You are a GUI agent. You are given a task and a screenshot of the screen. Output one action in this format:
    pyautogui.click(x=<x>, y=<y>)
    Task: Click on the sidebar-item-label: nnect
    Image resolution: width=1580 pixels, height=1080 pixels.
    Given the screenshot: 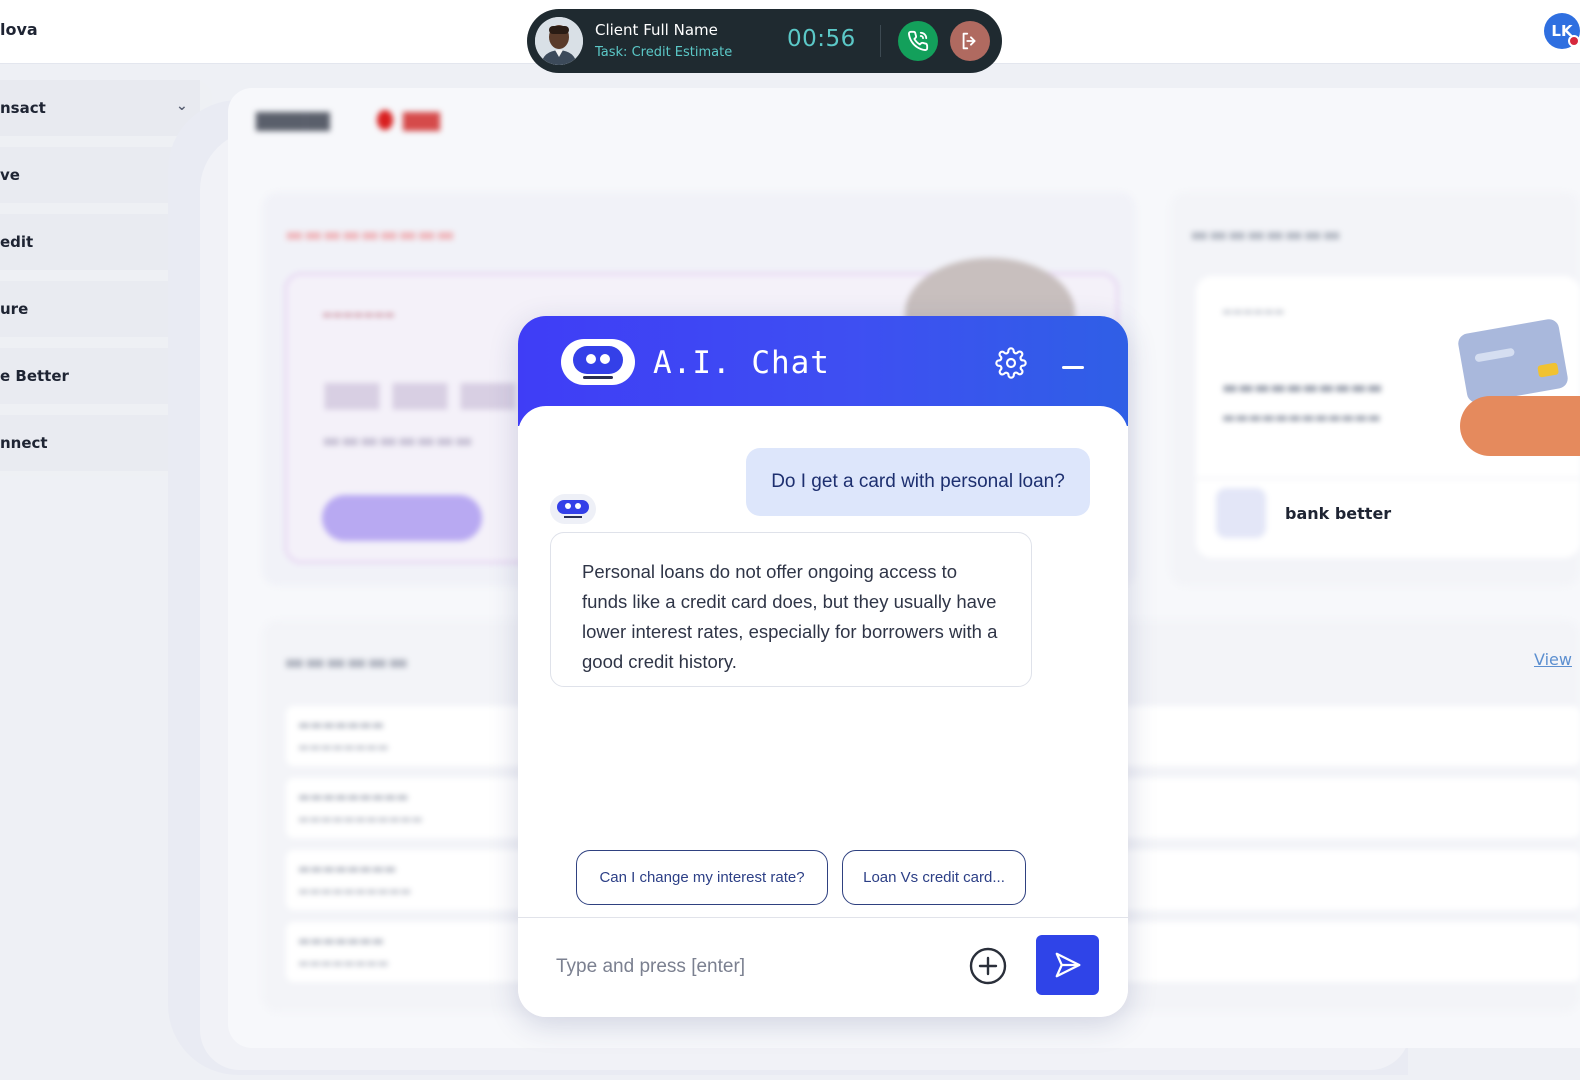 What is the action you would take?
    pyautogui.click(x=24, y=443)
    